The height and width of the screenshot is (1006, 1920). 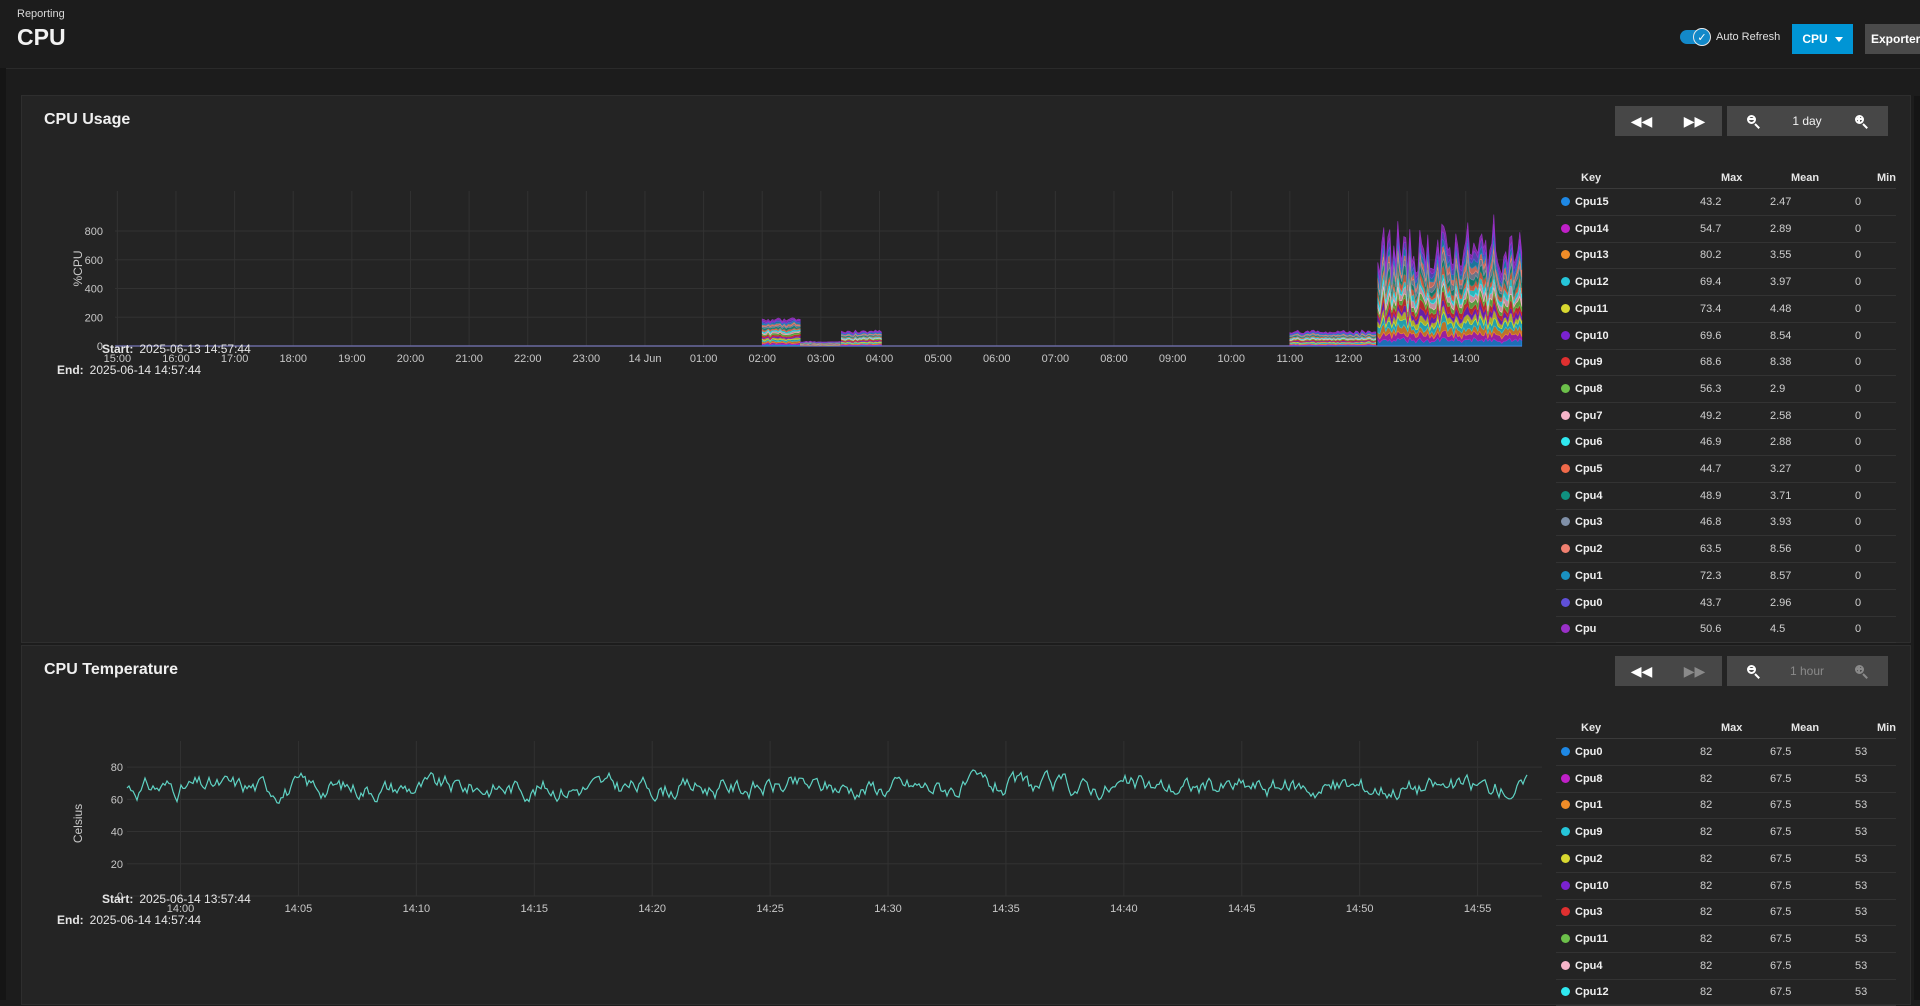 What do you see at coordinates (1710, 255) in the screenshot?
I see `legend-max-value: 80.2` at bounding box center [1710, 255].